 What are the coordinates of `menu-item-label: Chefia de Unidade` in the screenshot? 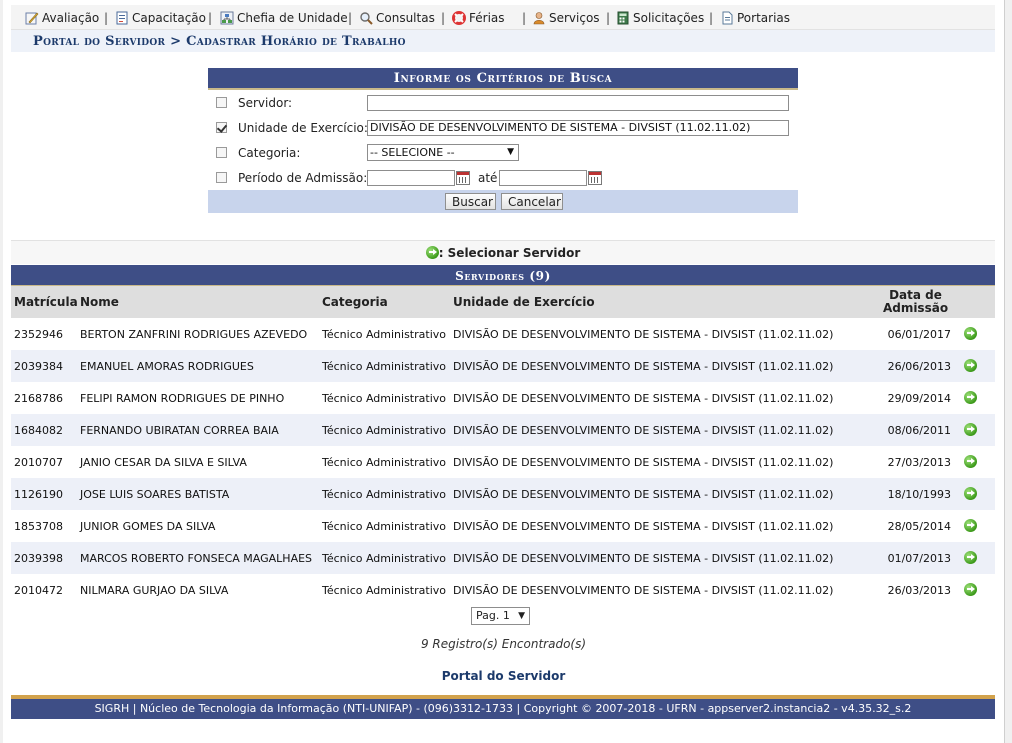 It's located at (292, 18).